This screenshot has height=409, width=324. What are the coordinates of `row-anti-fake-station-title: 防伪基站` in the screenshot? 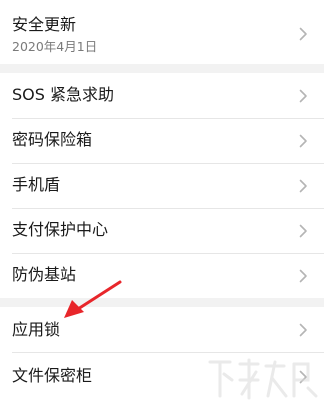 It's located at (44, 274).